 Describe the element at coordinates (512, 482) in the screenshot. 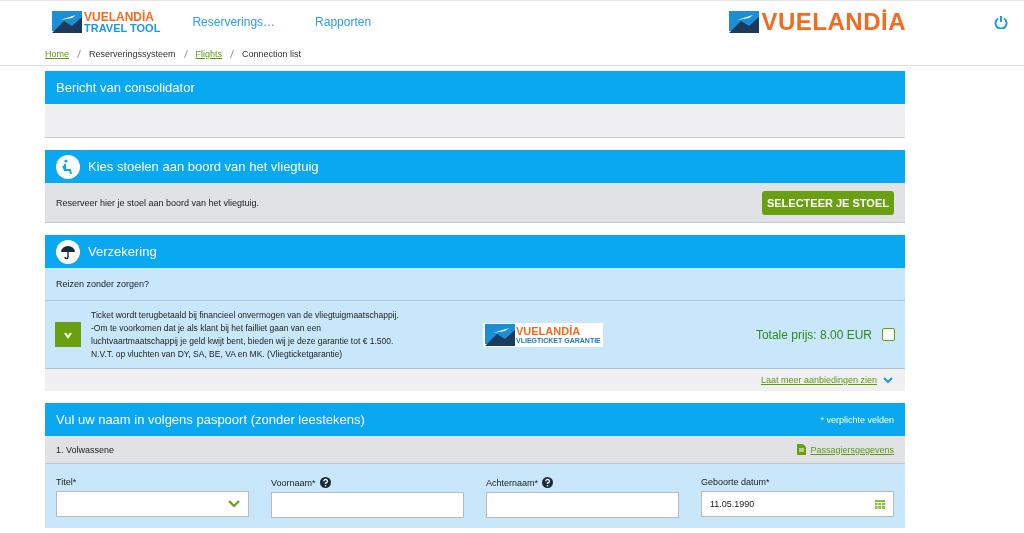

I see `field-label: Achternaam*` at that location.